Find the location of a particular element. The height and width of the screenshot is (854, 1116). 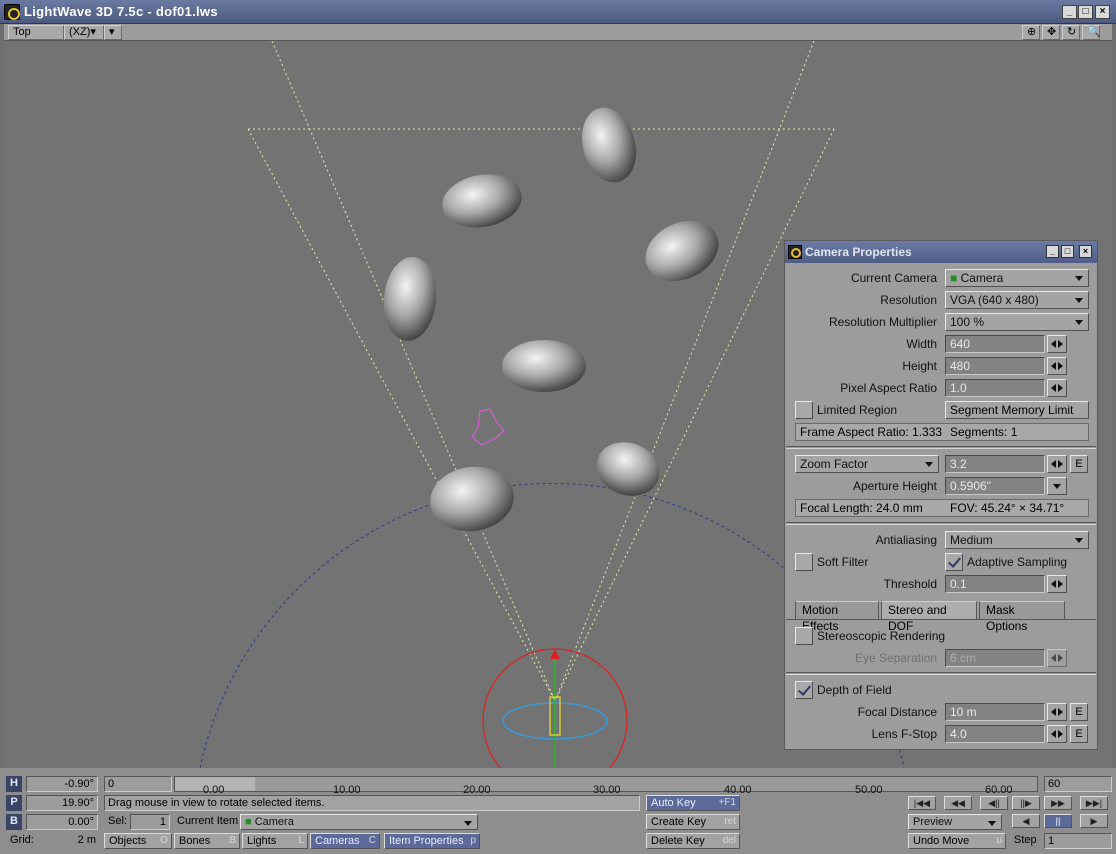

camera-panel-title-bar: Camera Properties _ □ × is located at coordinates (941, 252).